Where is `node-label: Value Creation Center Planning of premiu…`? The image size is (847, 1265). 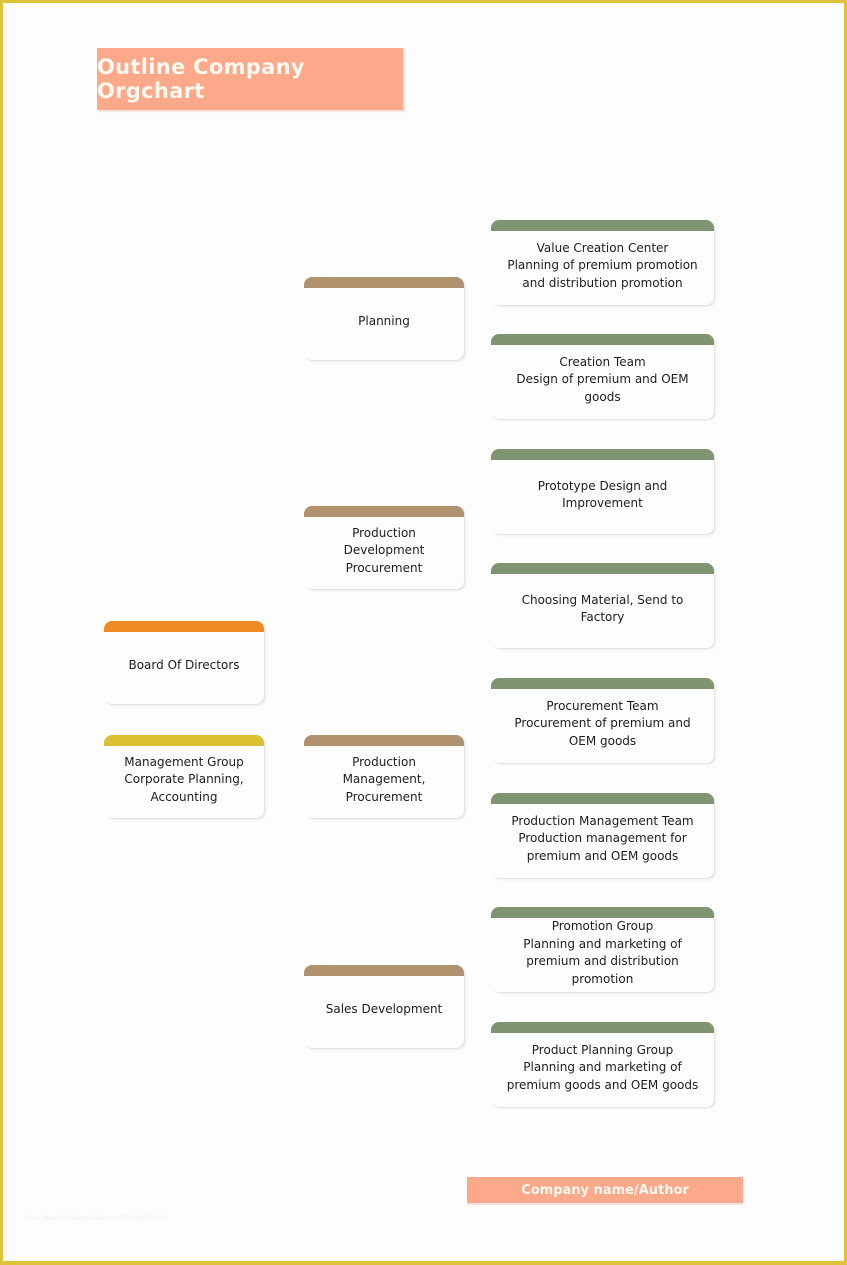 node-label: Value Creation Center Planning of premiu… is located at coordinates (602, 265).